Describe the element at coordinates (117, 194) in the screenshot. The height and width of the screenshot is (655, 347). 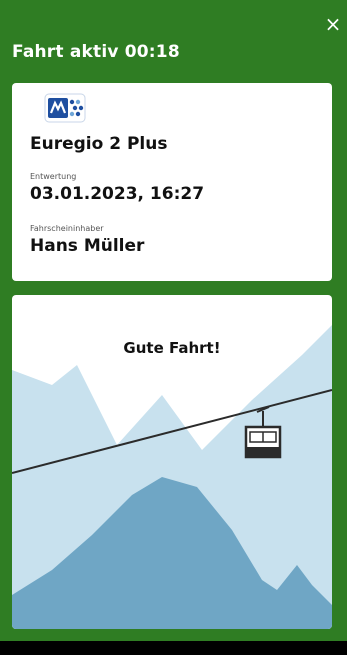
I see `validation-value: 03.01.2023, 16:27` at that location.